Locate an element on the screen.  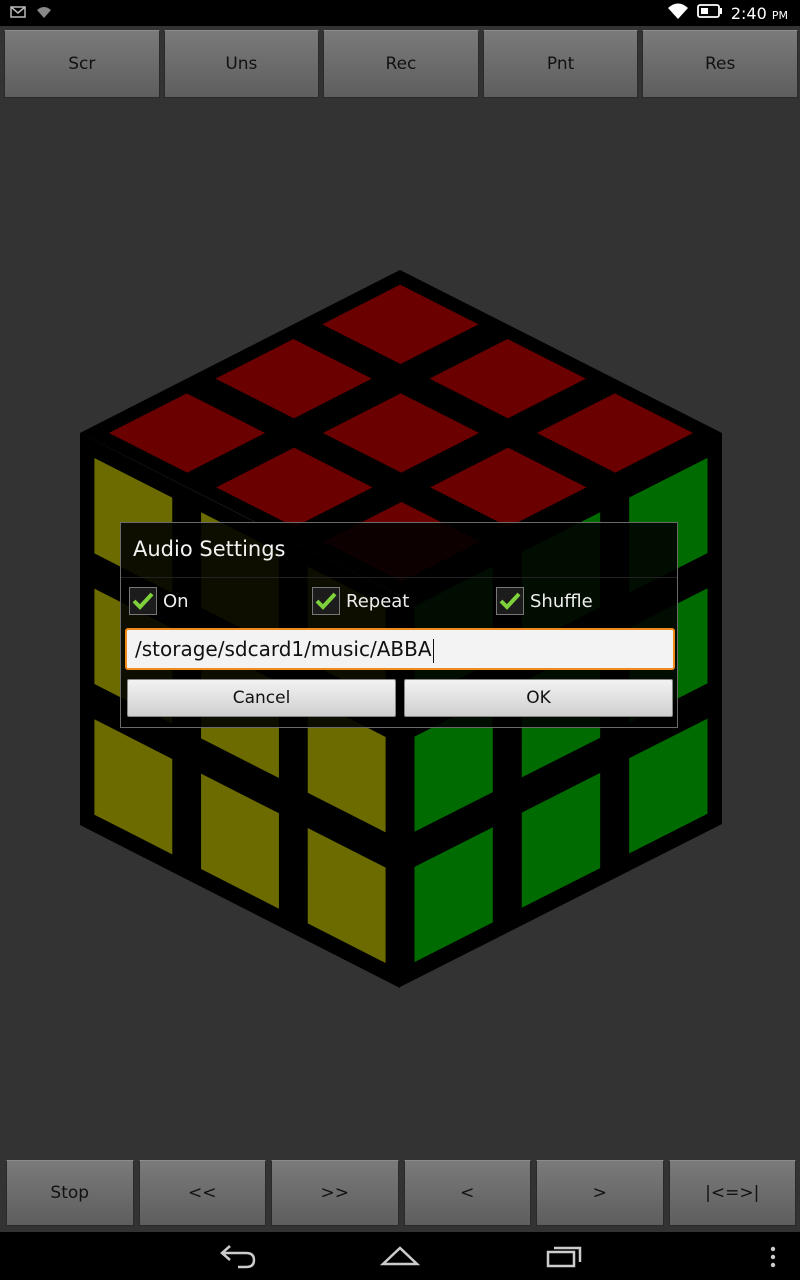
dialog-divider is located at coordinates (399, 577).